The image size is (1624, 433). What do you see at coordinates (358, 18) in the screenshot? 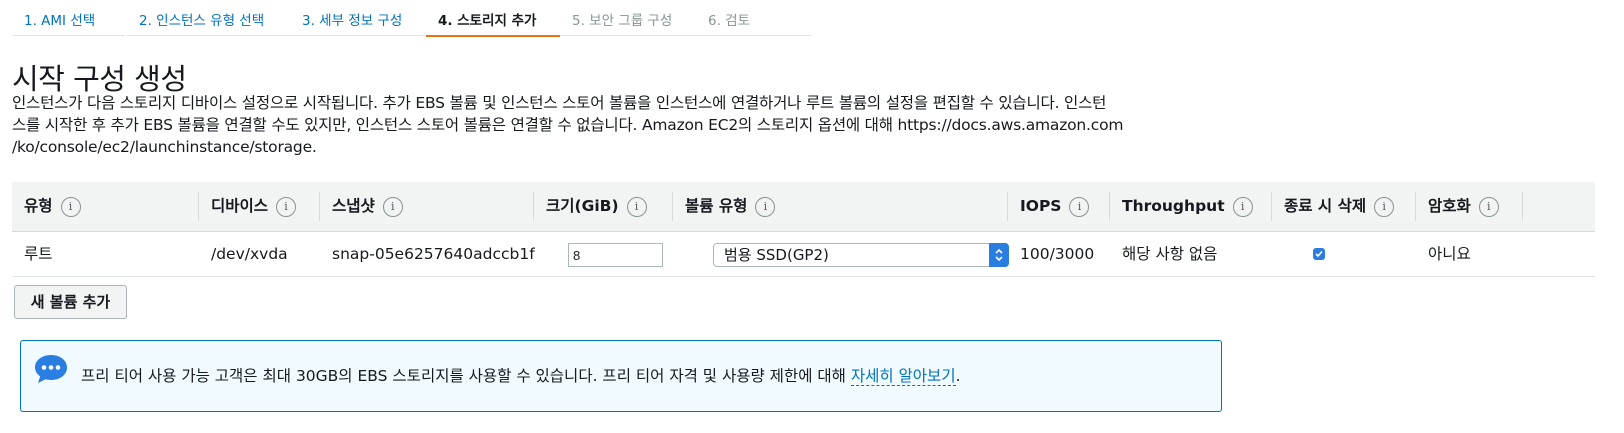
I see `tab-configure-details: 3. 세부 정보 구성` at bounding box center [358, 18].